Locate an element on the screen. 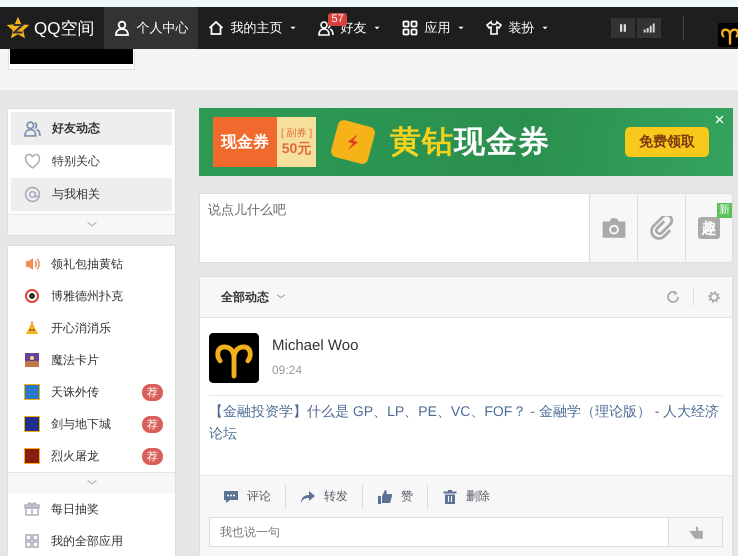 Image resolution: width=738 pixels, height=556 pixels. bar-chart-icon is located at coordinates (649, 28).